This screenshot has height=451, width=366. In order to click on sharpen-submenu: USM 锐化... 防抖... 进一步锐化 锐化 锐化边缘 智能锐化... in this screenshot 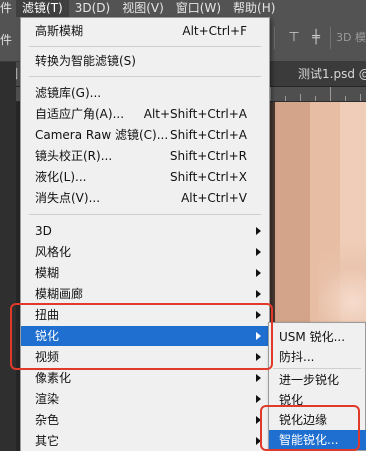, I will do `click(317, 386)`.